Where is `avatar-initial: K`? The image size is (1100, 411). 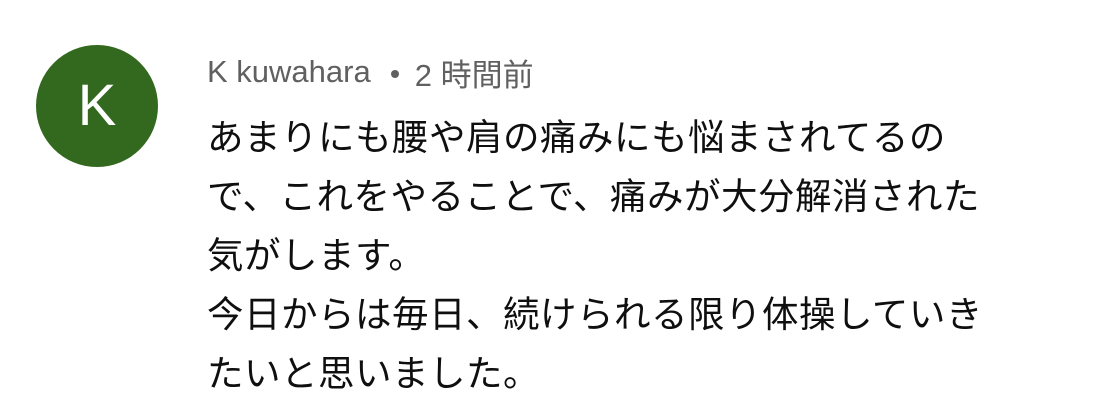
avatar-initial: K is located at coordinates (97, 105).